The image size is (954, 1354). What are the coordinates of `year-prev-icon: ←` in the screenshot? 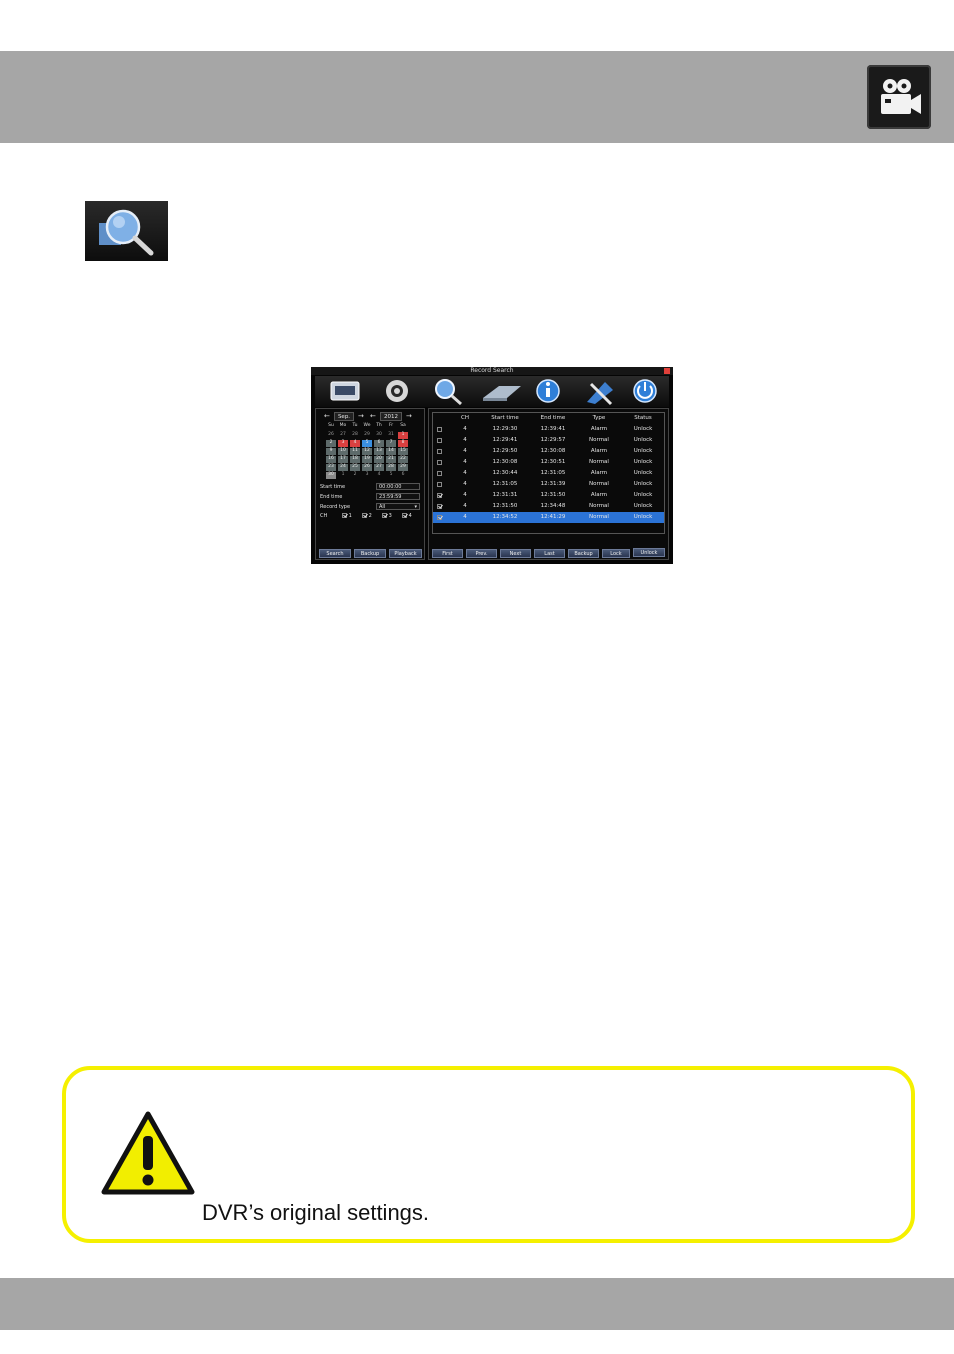 It's located at (373, 416).